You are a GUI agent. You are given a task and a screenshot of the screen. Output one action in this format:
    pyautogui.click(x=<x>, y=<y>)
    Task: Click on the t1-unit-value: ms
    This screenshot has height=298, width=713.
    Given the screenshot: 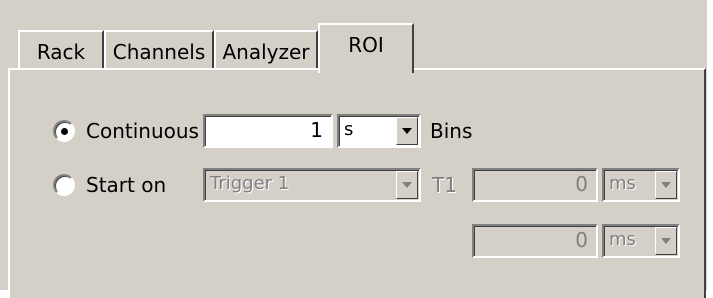 What is the action you would take?
    pyautogui.click(x=622, y=183)
    